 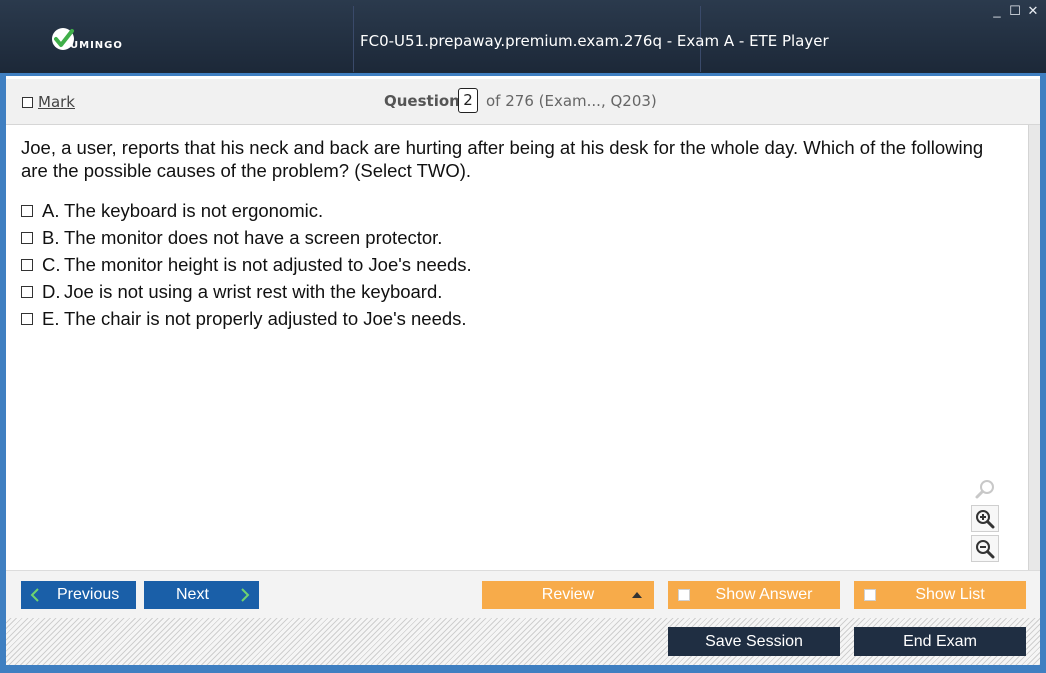 What do you see at coordinates (637, 595) in the screenshot?
I see `caret-up-icon` at bounding box center [637, 595].